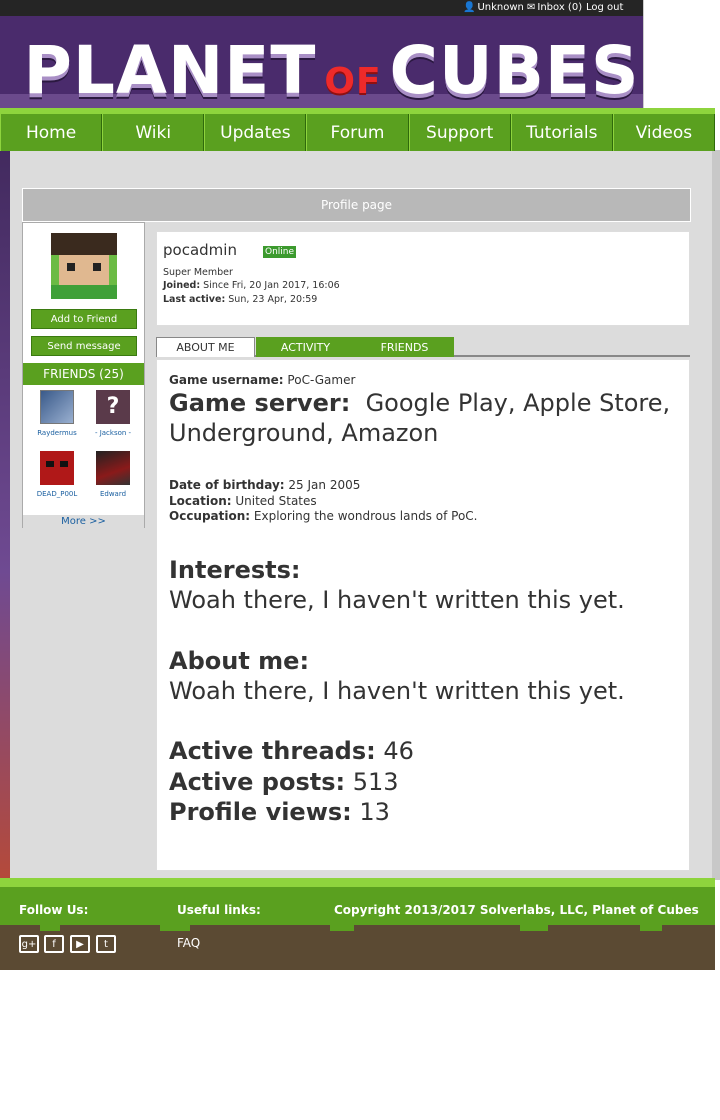  Describe the element at coordinates (188, 943) in the screenshot. I see `faq-link: FAQ` at that location.